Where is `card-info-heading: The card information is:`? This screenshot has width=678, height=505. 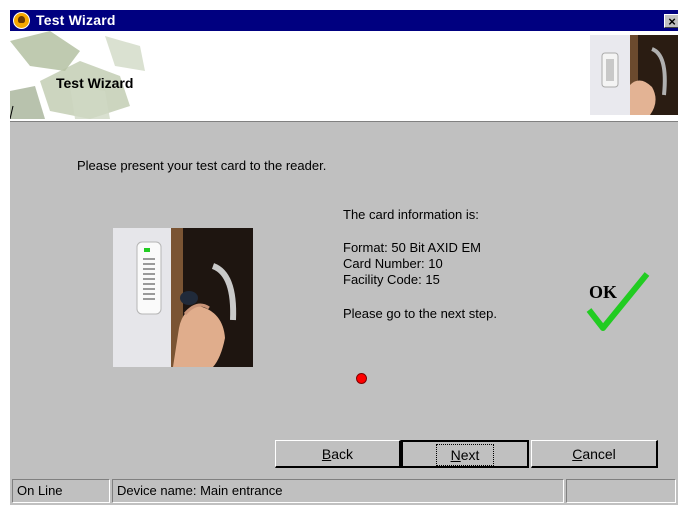 card-info-heading: The card information is: is located at coordinates (411, 214).